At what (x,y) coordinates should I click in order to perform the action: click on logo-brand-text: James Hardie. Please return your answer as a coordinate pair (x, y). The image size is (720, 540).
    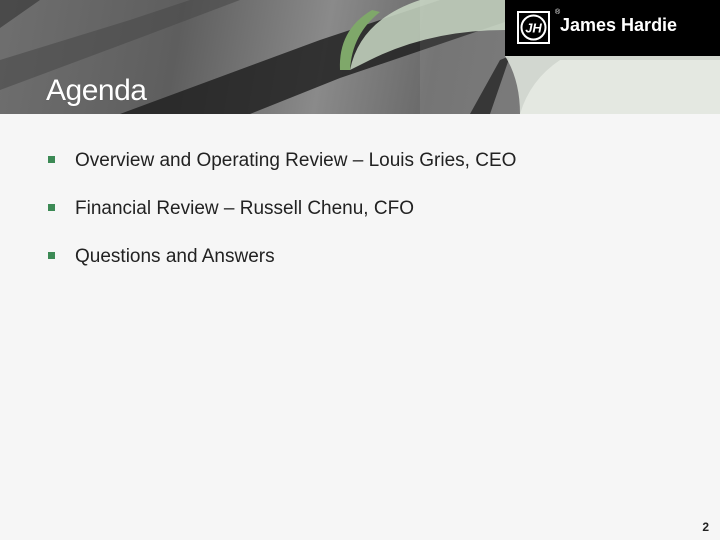
    Looking at the image, I should click on (619, 25).